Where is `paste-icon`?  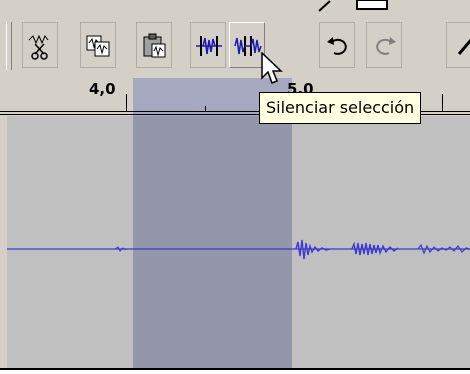
paste-icon is located at coordinates (154, 45).